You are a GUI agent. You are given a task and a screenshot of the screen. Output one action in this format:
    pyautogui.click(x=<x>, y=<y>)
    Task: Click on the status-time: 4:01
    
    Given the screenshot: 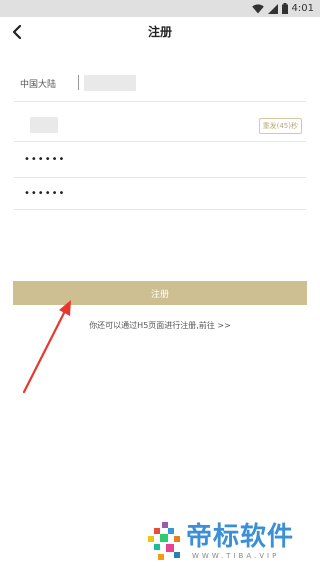 What is the action you would take?
    pyautogui.click(x=302, y=8)
    